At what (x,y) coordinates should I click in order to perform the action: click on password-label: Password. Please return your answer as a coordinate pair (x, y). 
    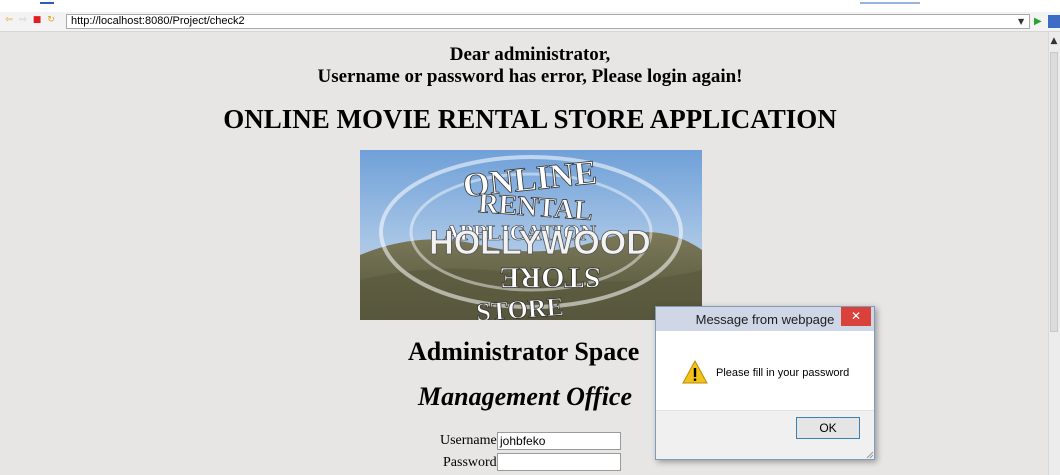
    Looking at the image, I should click on (470, 462).